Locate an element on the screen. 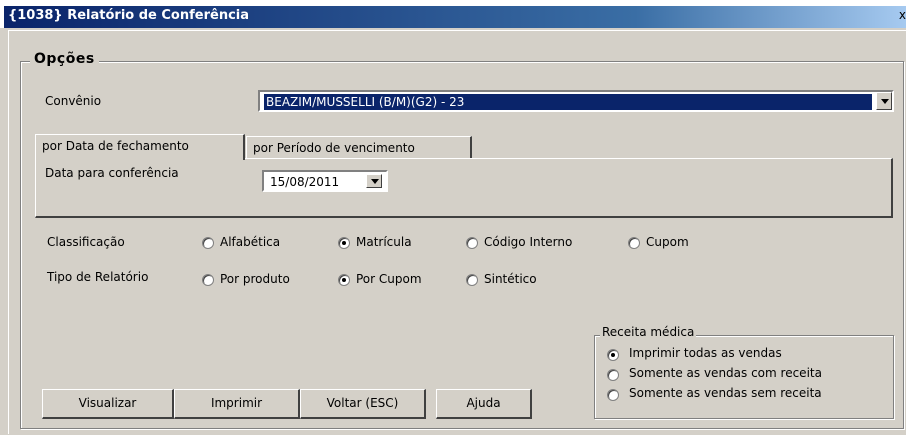 The height and width of the screenshot is (435, 906). radio-codigo-interno is located at coordinates (472, 243).